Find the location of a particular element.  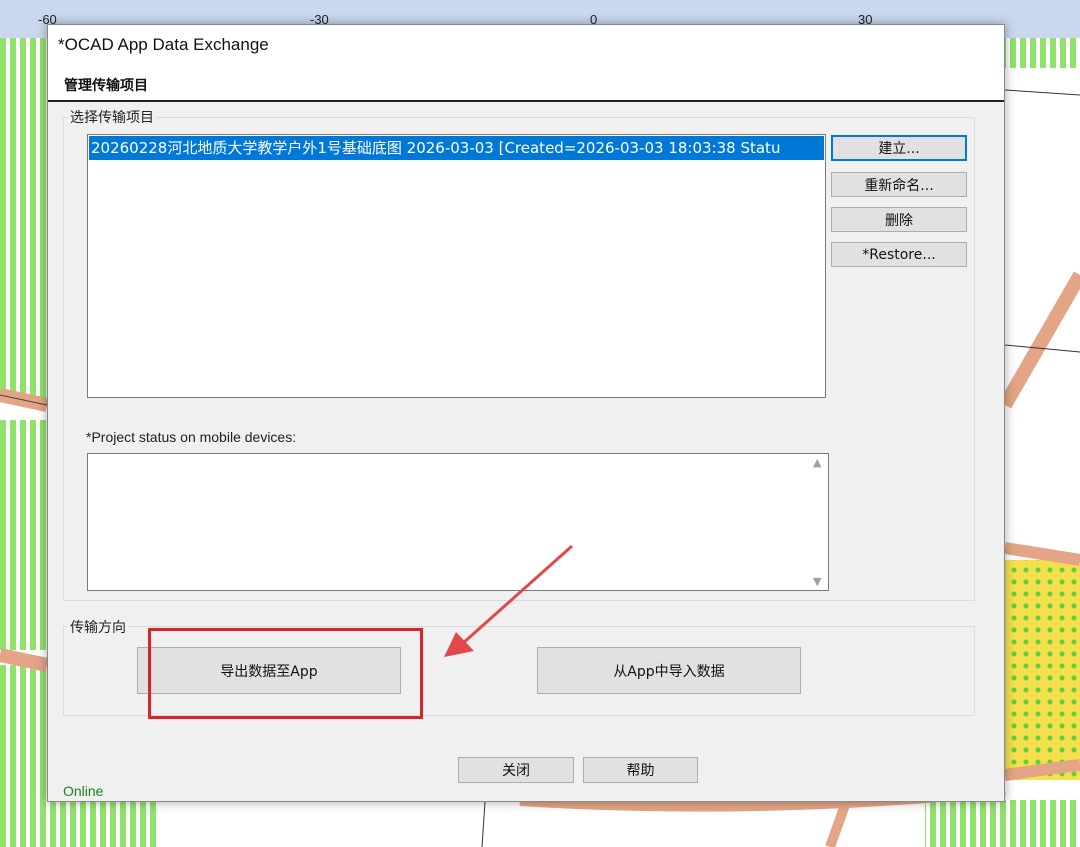

close-button: 关闭 is located at coordinates (516, 770).